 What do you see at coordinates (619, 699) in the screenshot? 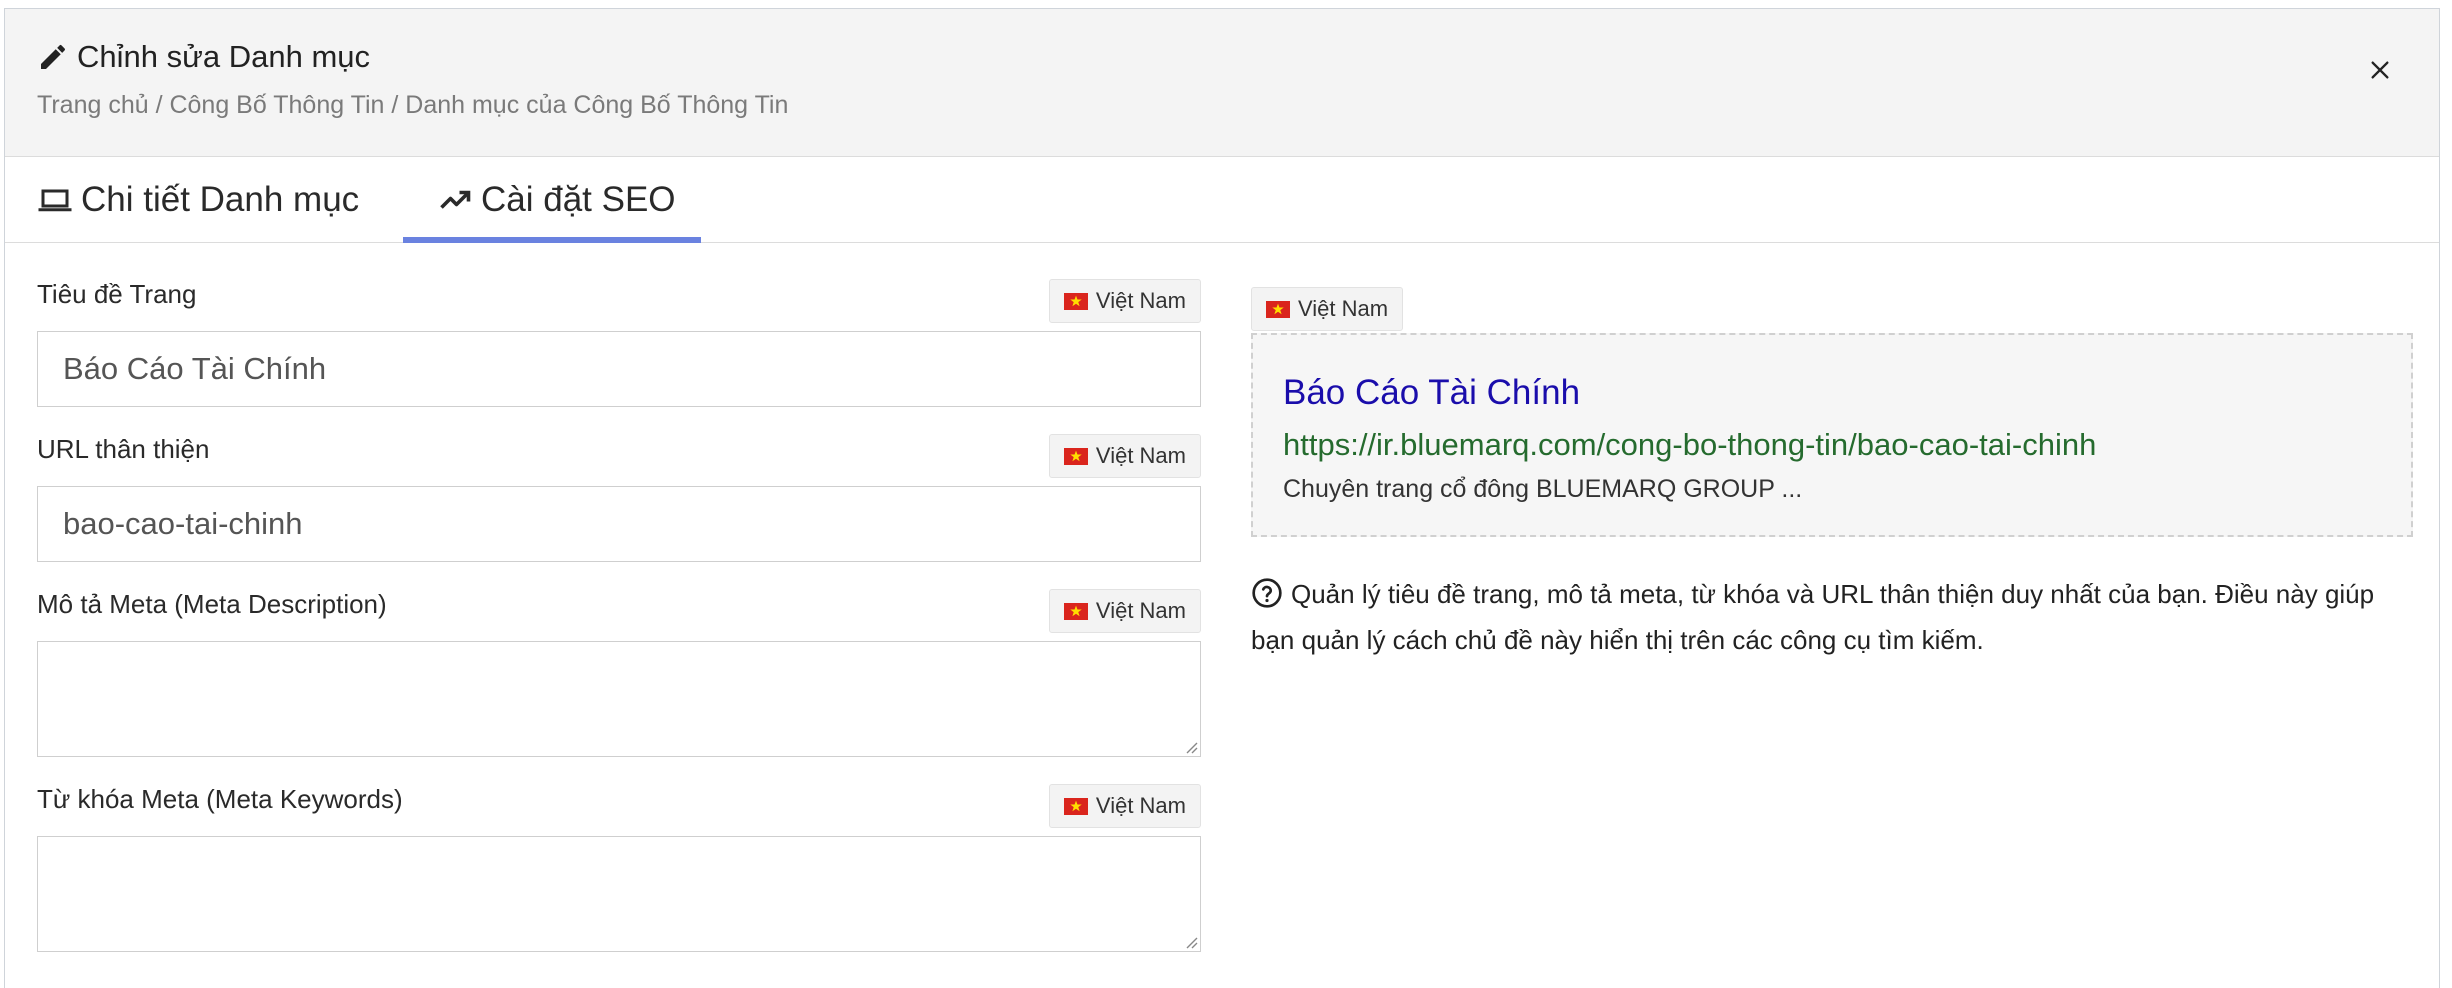
I see `meta-description-textarea` at bounding box center [619, 699].